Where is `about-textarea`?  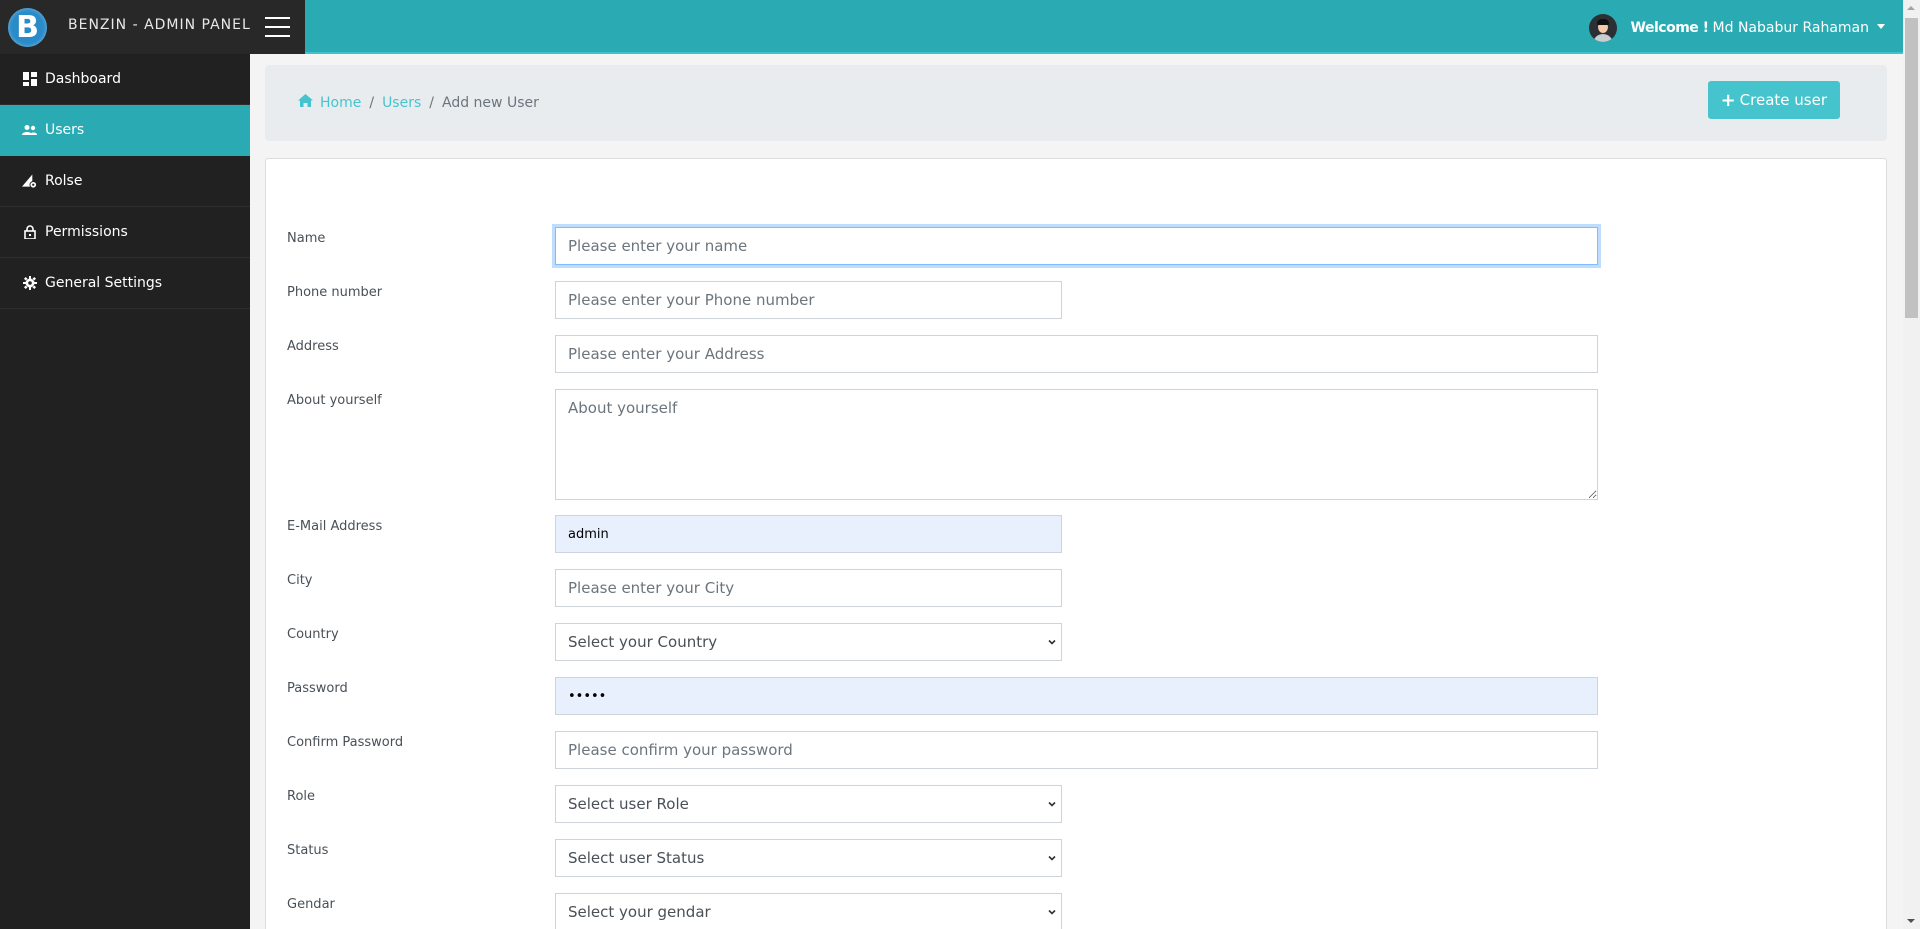 about-textarea is located at coordinates (1076, 444).